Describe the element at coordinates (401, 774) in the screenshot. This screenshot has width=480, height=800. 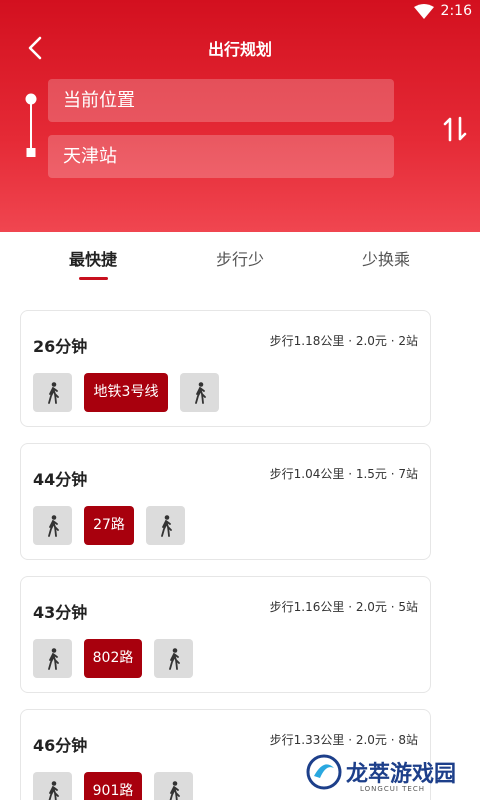
I see `watermark-title: 龙萃游戏园` at that location.